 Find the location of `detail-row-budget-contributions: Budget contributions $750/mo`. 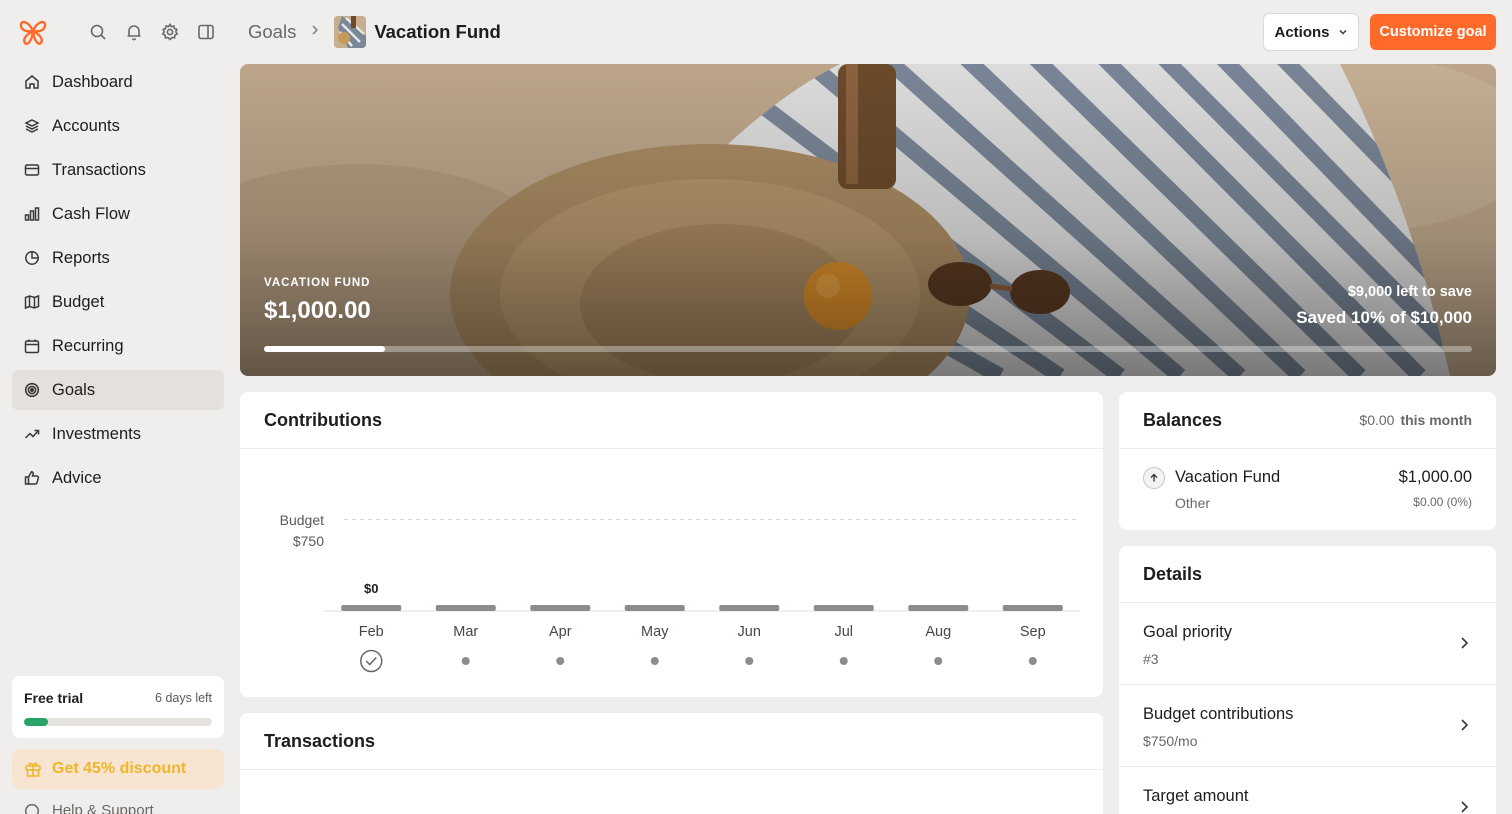

detail-row-budget-contributions: Budget contributions $750/mo is located at coordinates (1307, 726).